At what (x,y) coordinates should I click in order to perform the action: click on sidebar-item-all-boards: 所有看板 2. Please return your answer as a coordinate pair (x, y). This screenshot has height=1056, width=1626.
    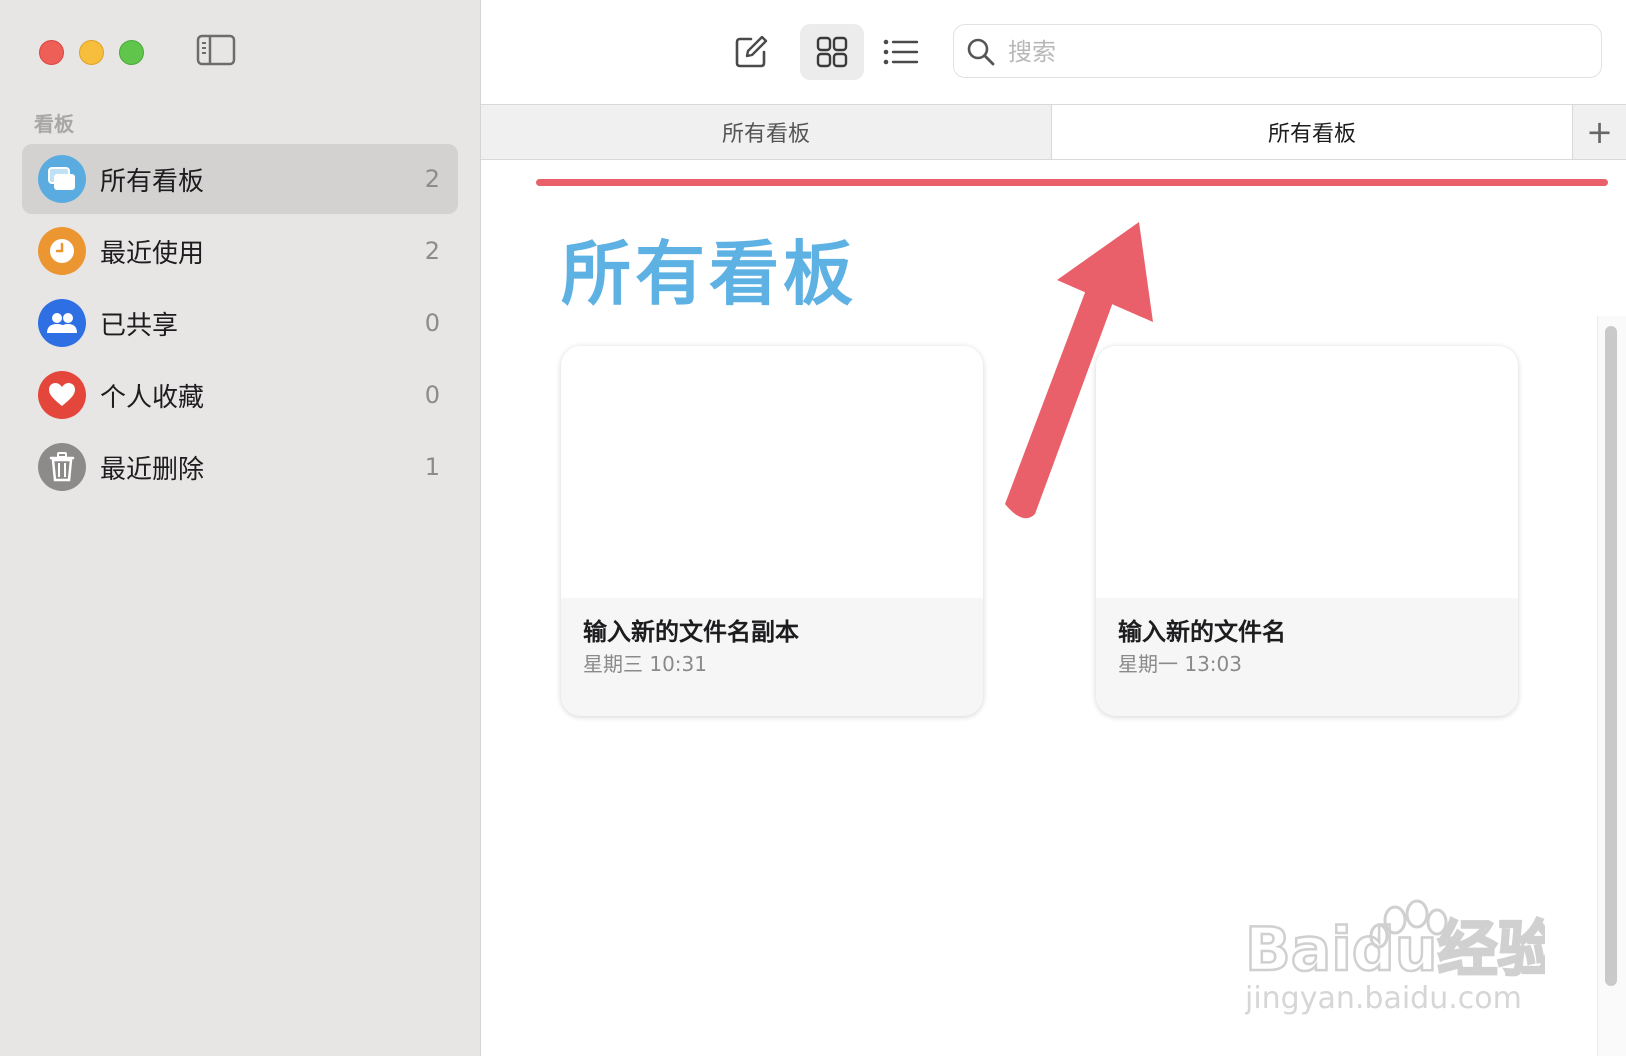
    Looking at the image, I should click on (240, 179).